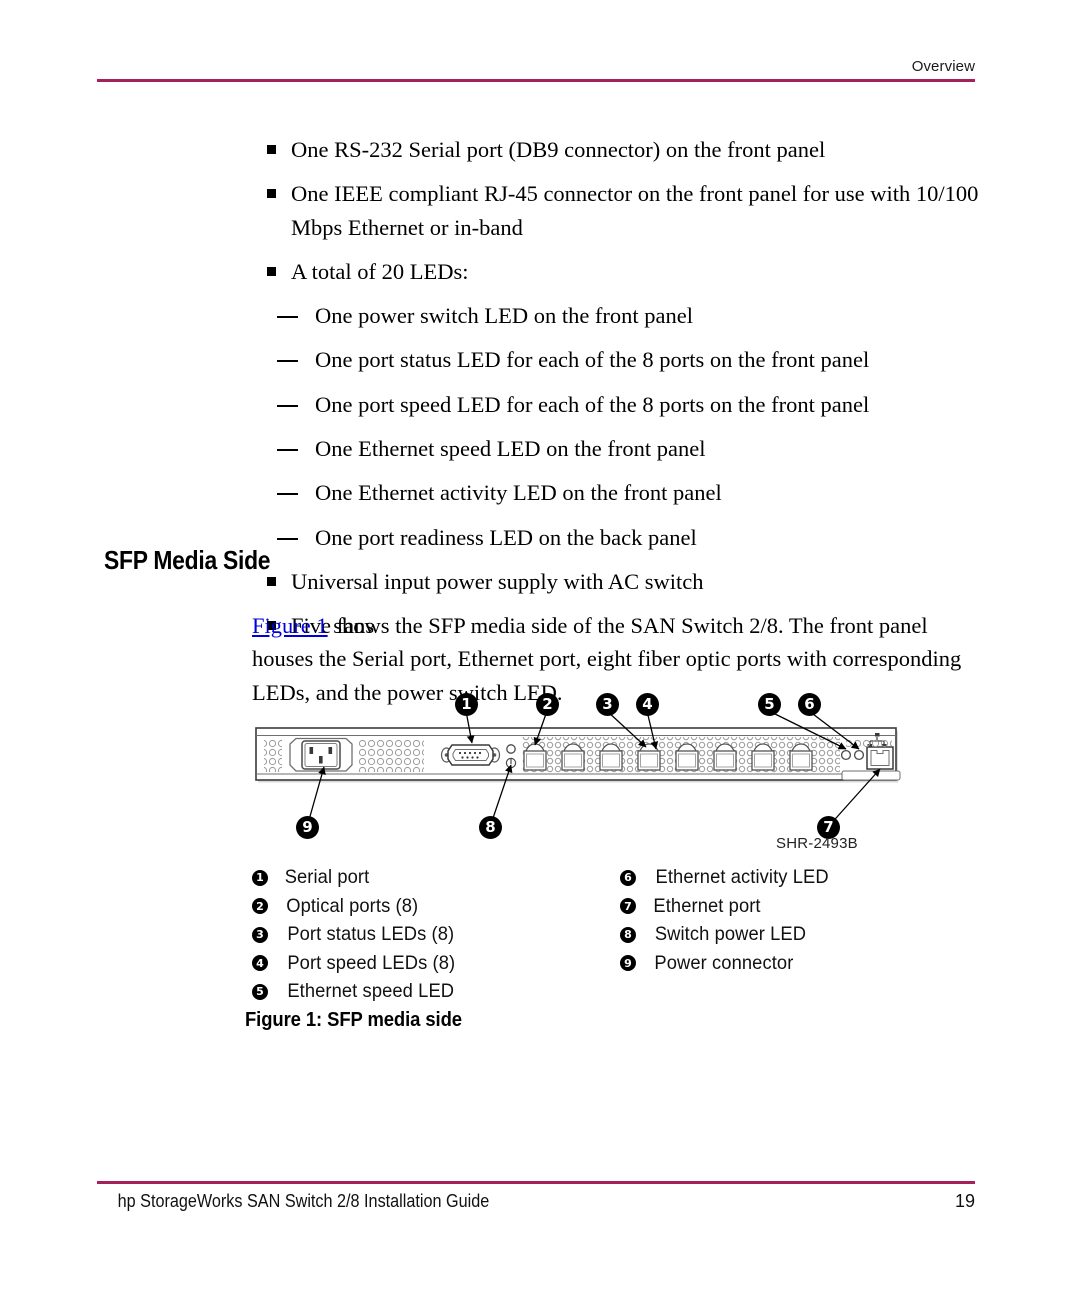  Describe the element at coordinates (607, 704) in the screenshot. I see `callout-3: 3` at that location.